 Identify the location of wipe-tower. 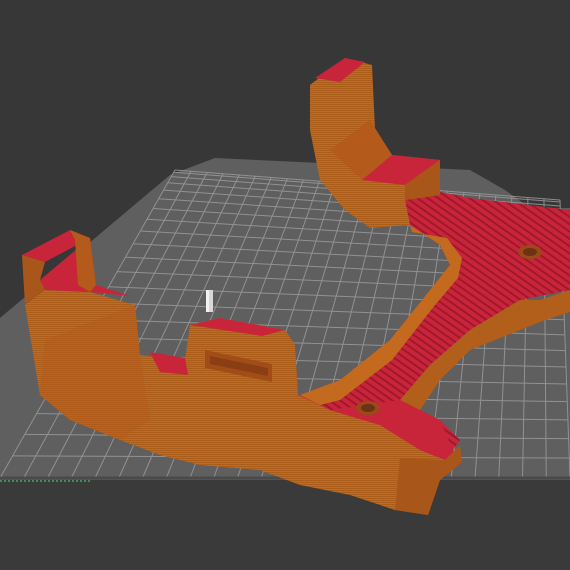
(209, 301).